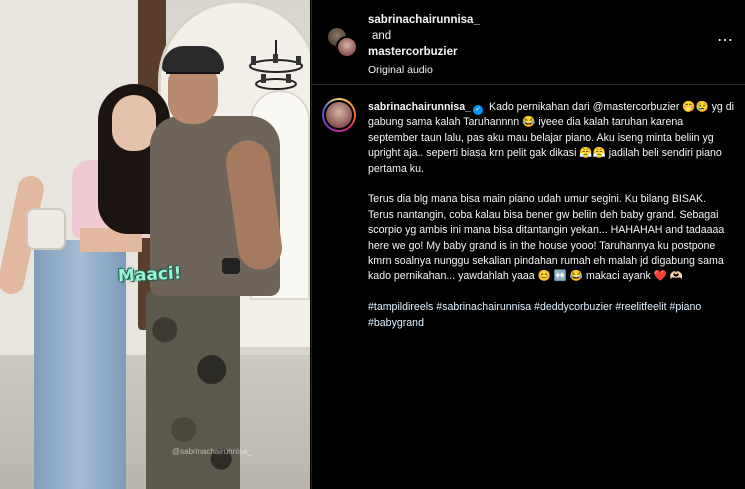  What do you see at coordinates (382, 36) in the screenshot?
I see `and-text: and` at bounding box center [382, 36].